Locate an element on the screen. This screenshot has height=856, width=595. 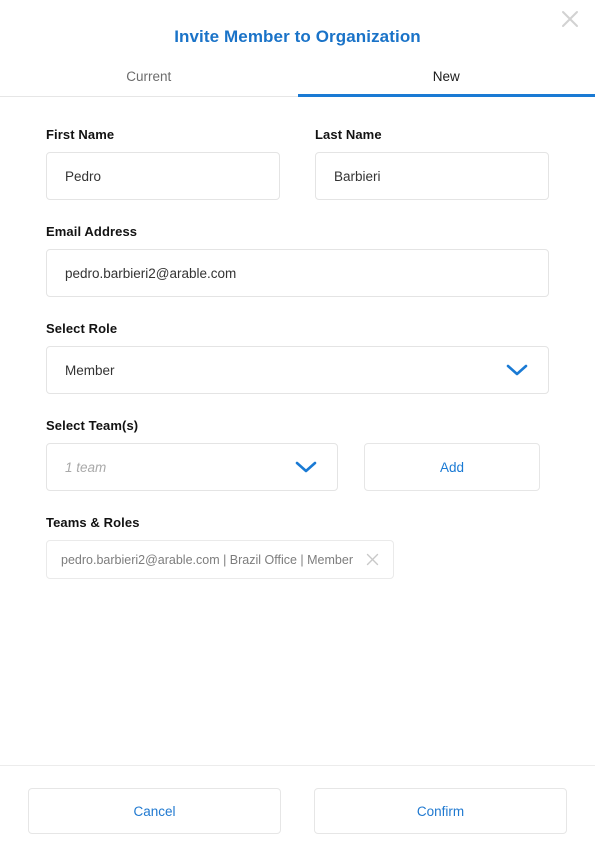
last-name-group: Last Name is located at coordinates (432, 163).